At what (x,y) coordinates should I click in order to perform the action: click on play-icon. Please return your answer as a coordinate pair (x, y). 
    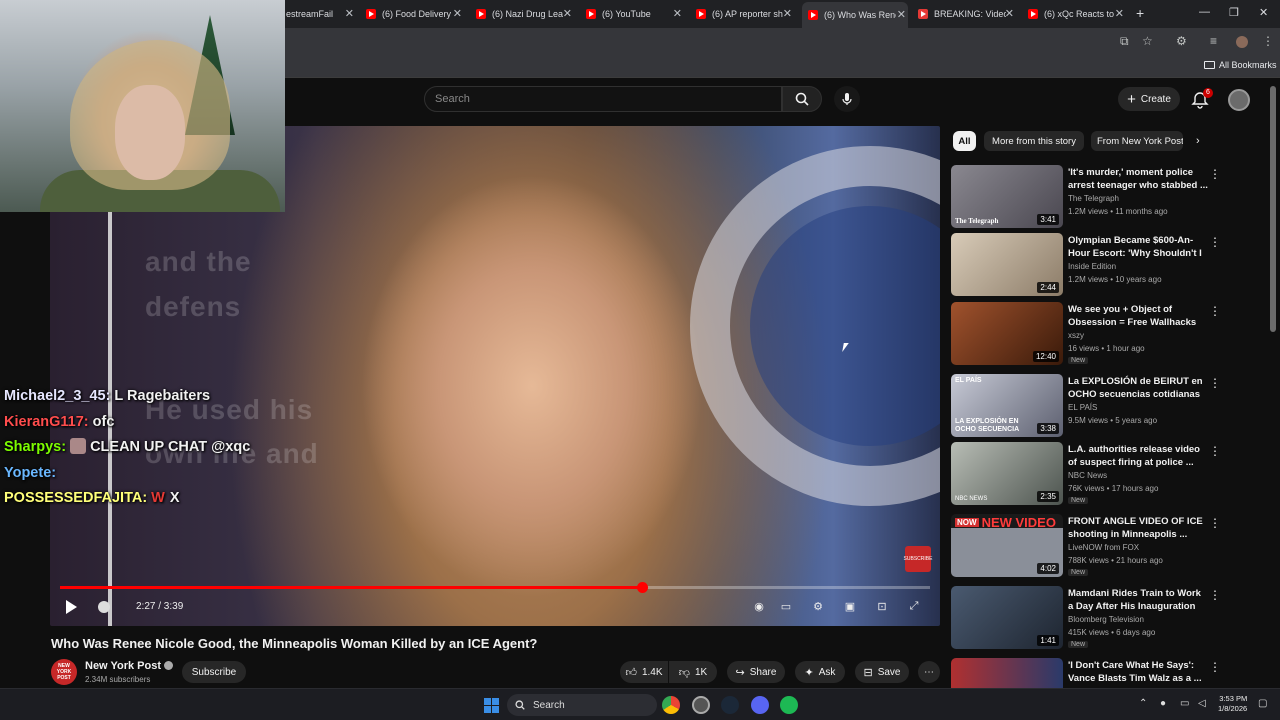
    Looking at the image, I should click on (71, 607).